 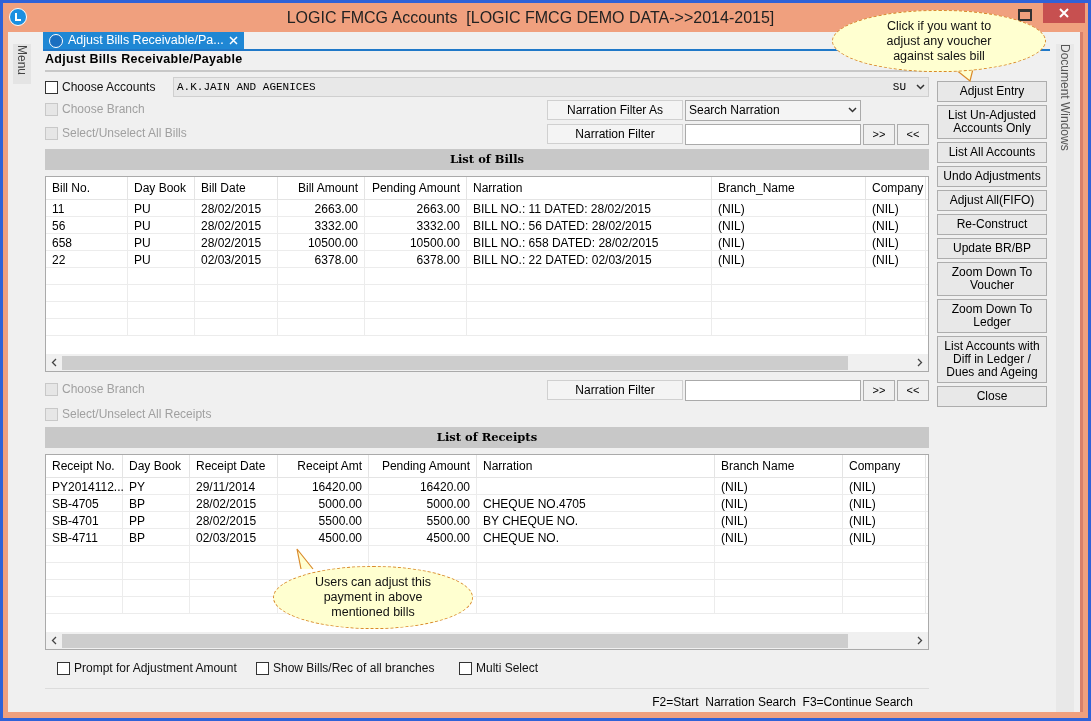 I want to click on action-button: List Un-Adjusted Accounts Only, so click(x=992, y=122).